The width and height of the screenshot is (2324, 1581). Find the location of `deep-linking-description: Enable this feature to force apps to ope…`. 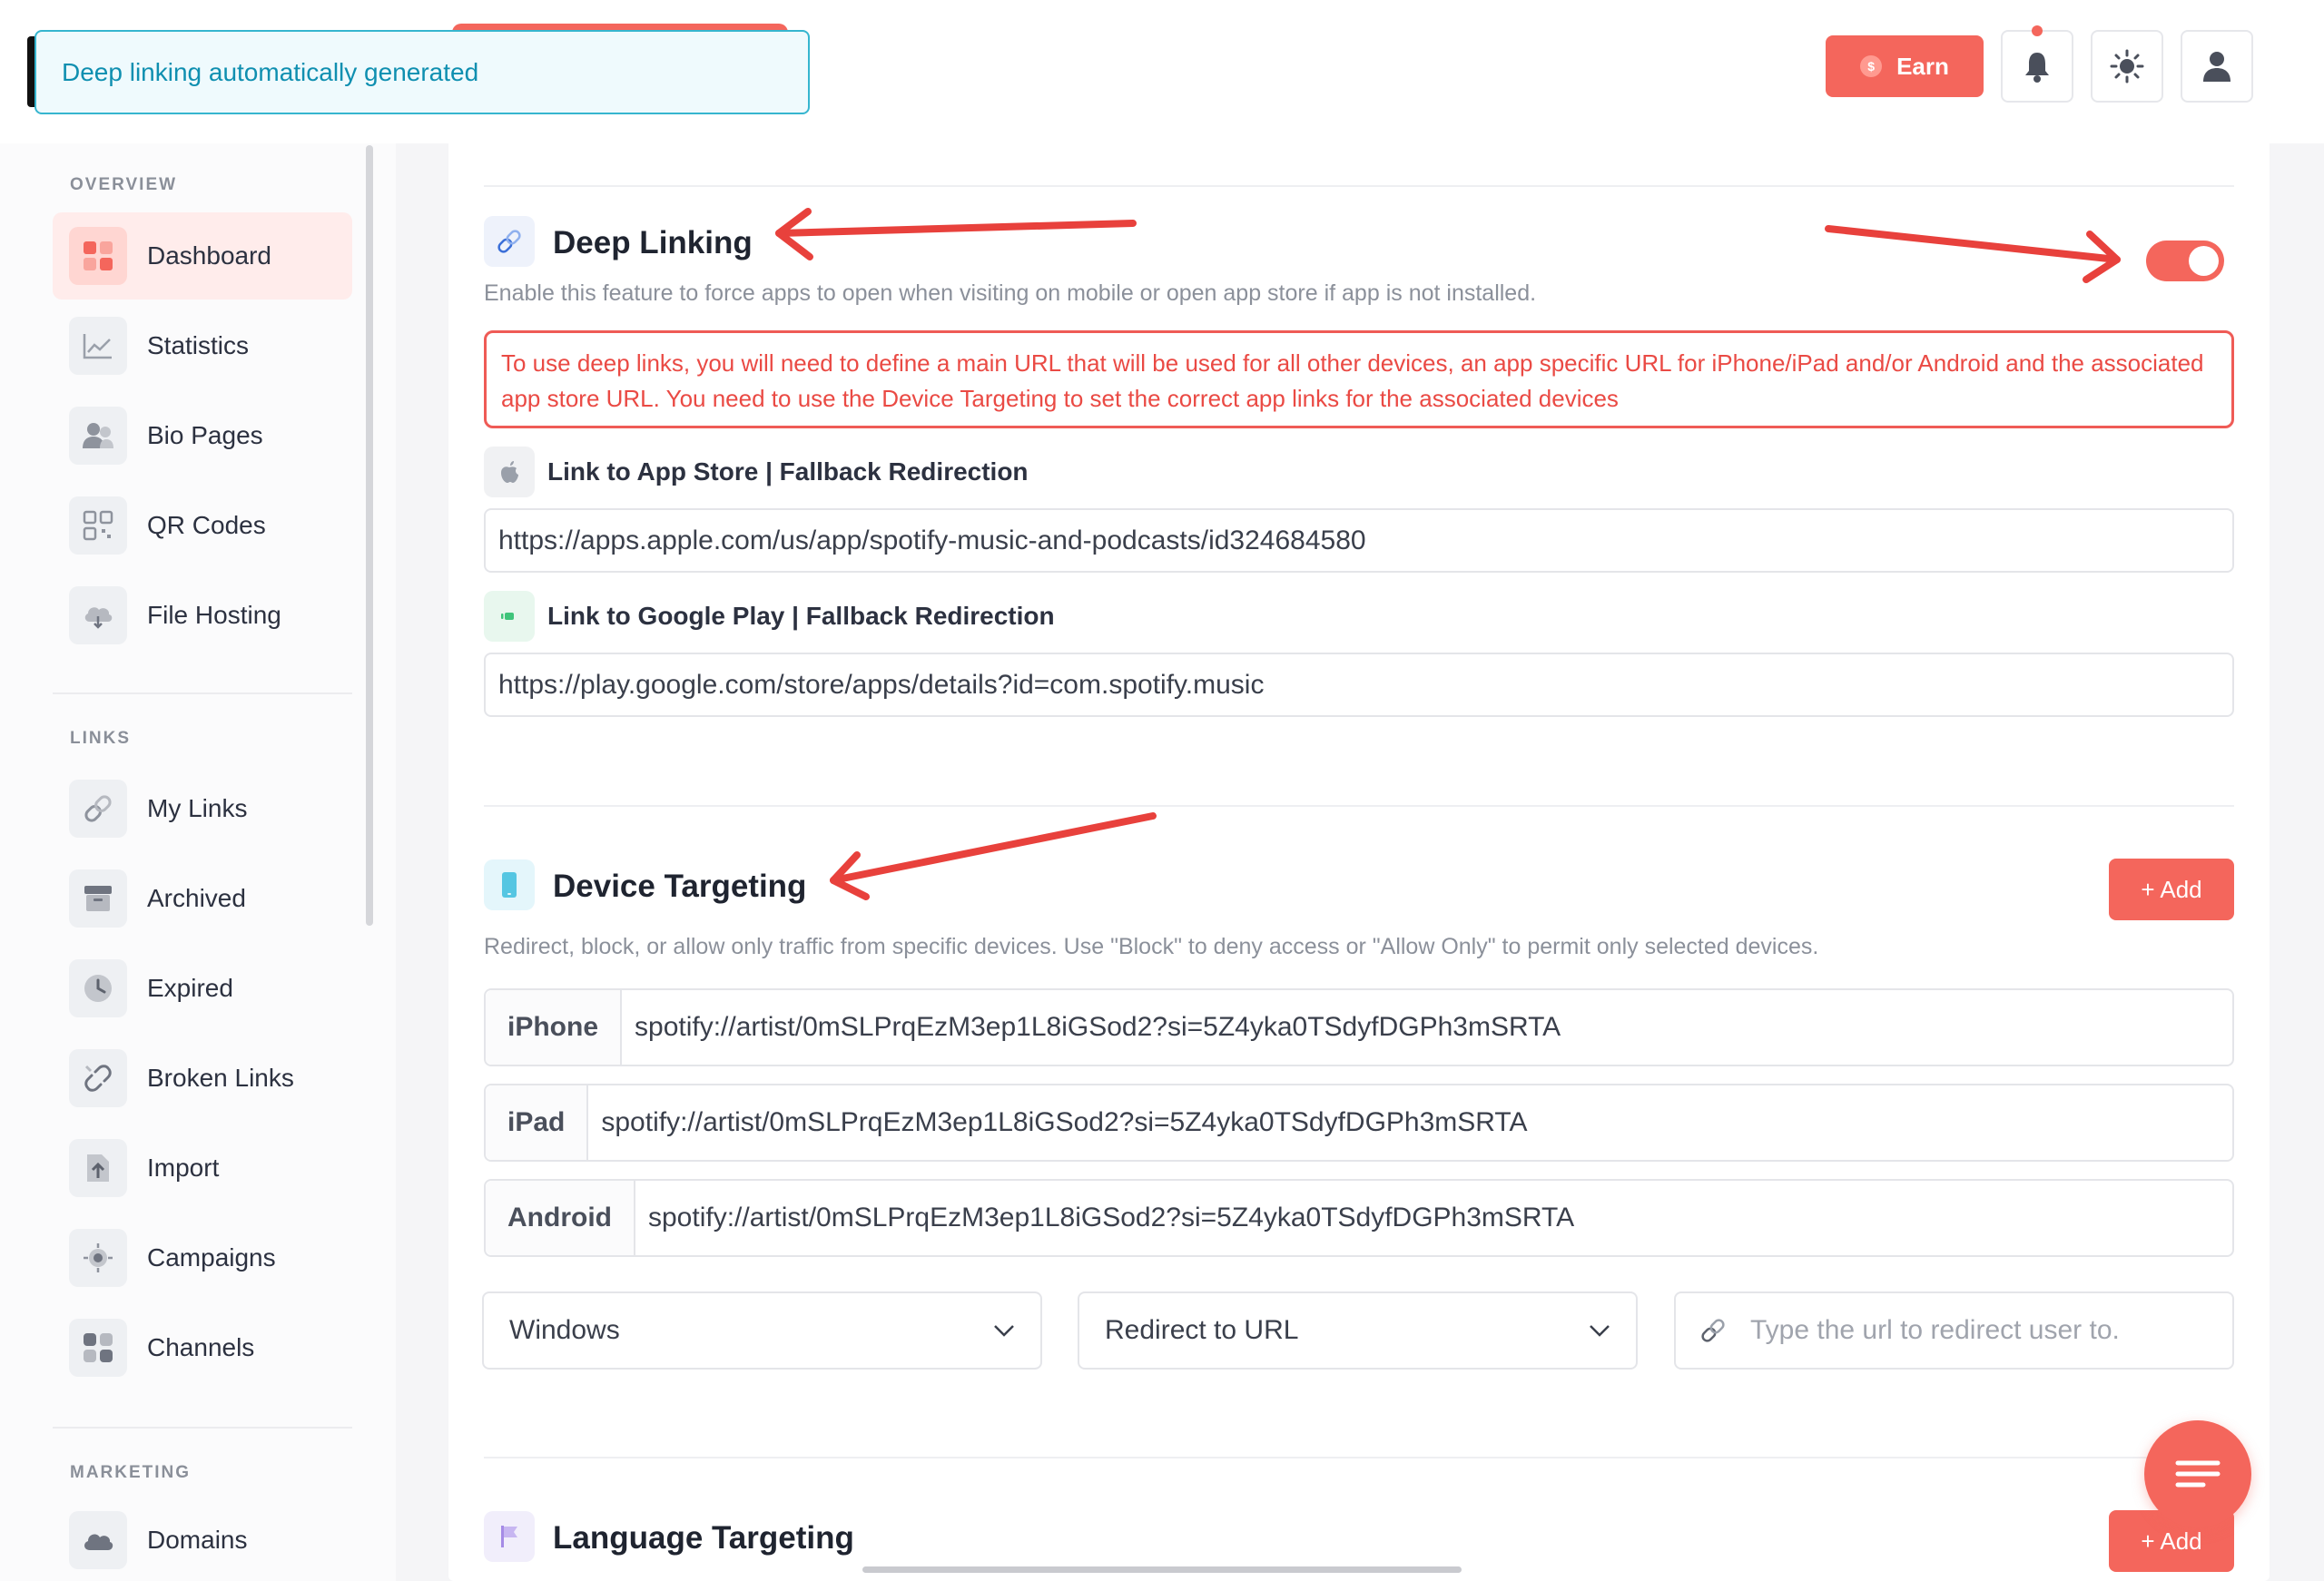

deep-linking-description: Enable this feature to force apps to ope… is located at coordinates (1010, 293).